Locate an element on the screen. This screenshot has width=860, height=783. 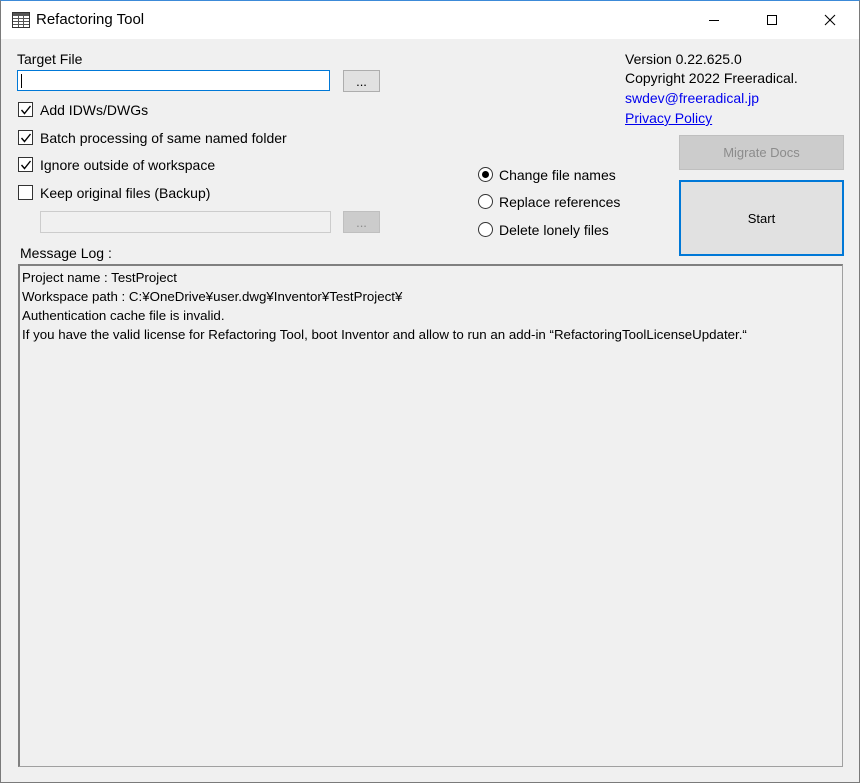
backup-path-input is located at coordinates (185, 222).